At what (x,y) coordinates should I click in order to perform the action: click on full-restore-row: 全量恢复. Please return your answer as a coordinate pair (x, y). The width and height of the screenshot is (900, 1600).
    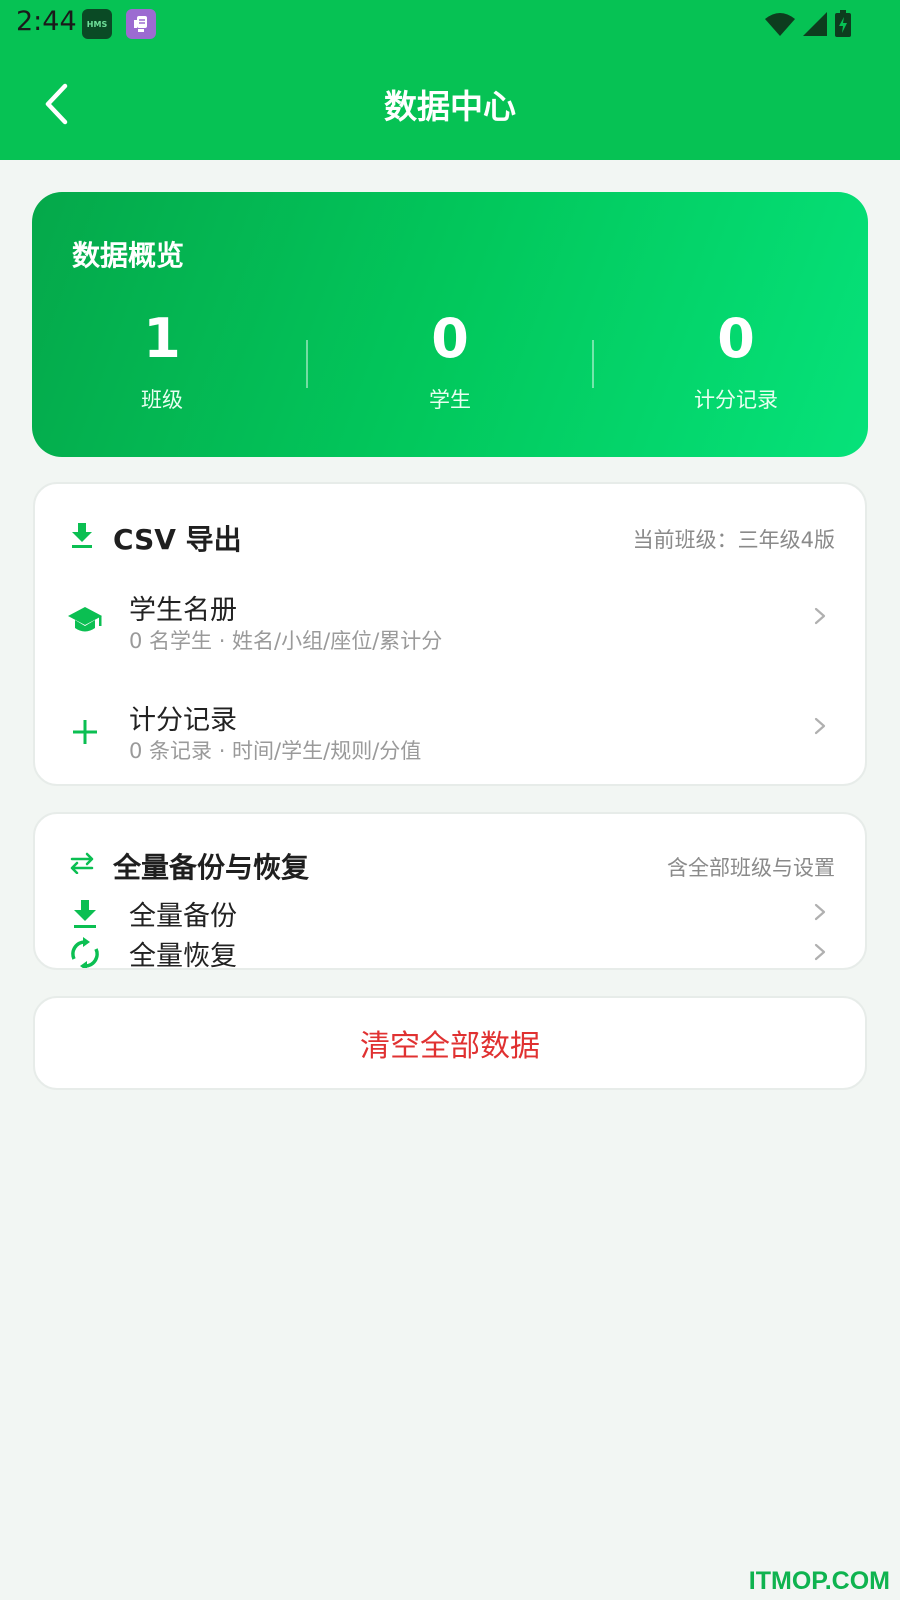
    Looking at the image, I should click on (450, 951).